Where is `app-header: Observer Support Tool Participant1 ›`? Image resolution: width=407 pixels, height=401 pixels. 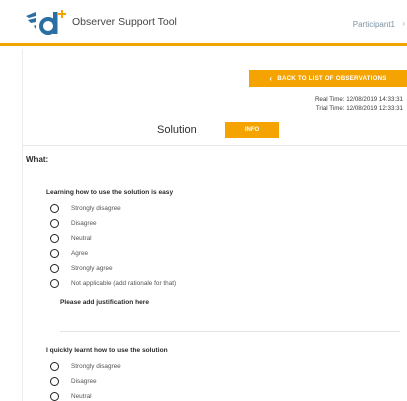
app-header: Observer Support Tool Participant1 › is located at coordinates (203, 23).